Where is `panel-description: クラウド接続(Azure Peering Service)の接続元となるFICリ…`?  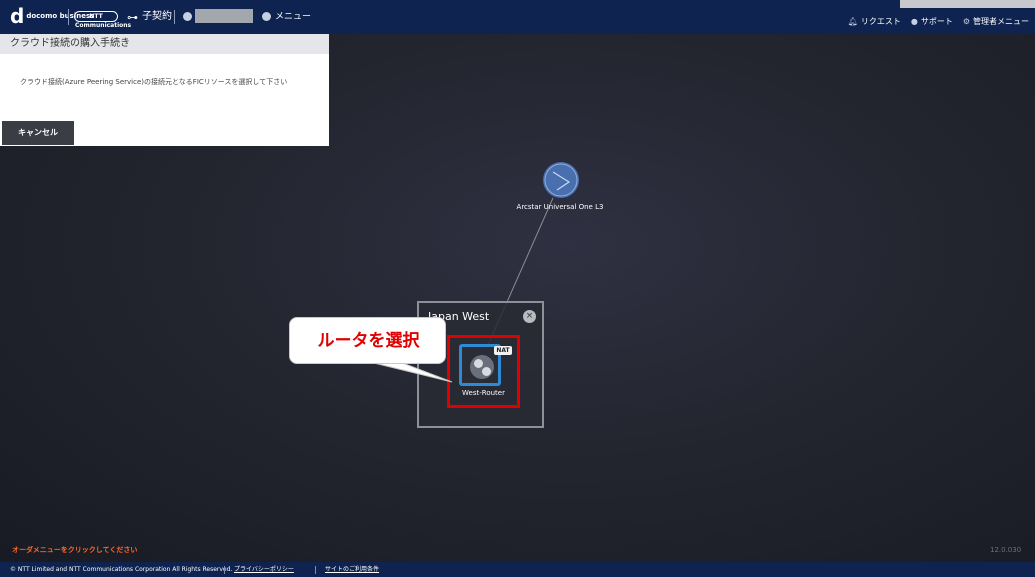
panel-description: クラウド接続(Azure Peering Service)の接続元となるFICリ… is located at coordinates (154, 82).